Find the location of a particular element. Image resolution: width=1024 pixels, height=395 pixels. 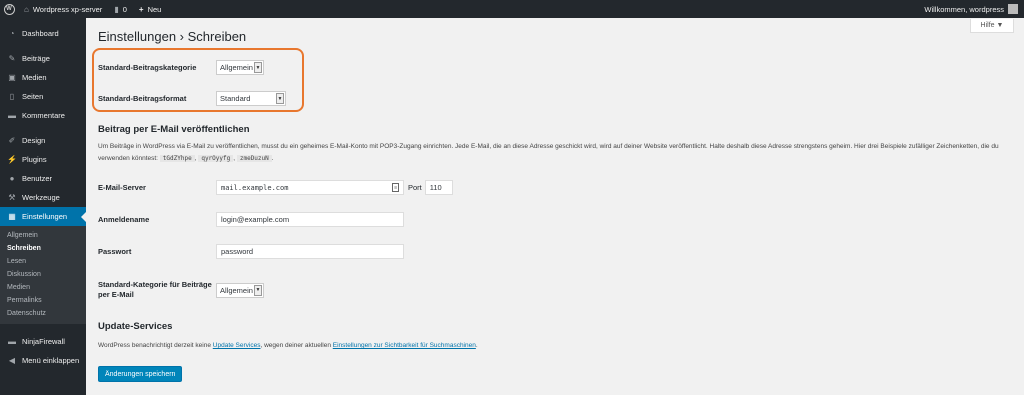

autofill-key-icon: ≡ is located at coordinates (395, 187).